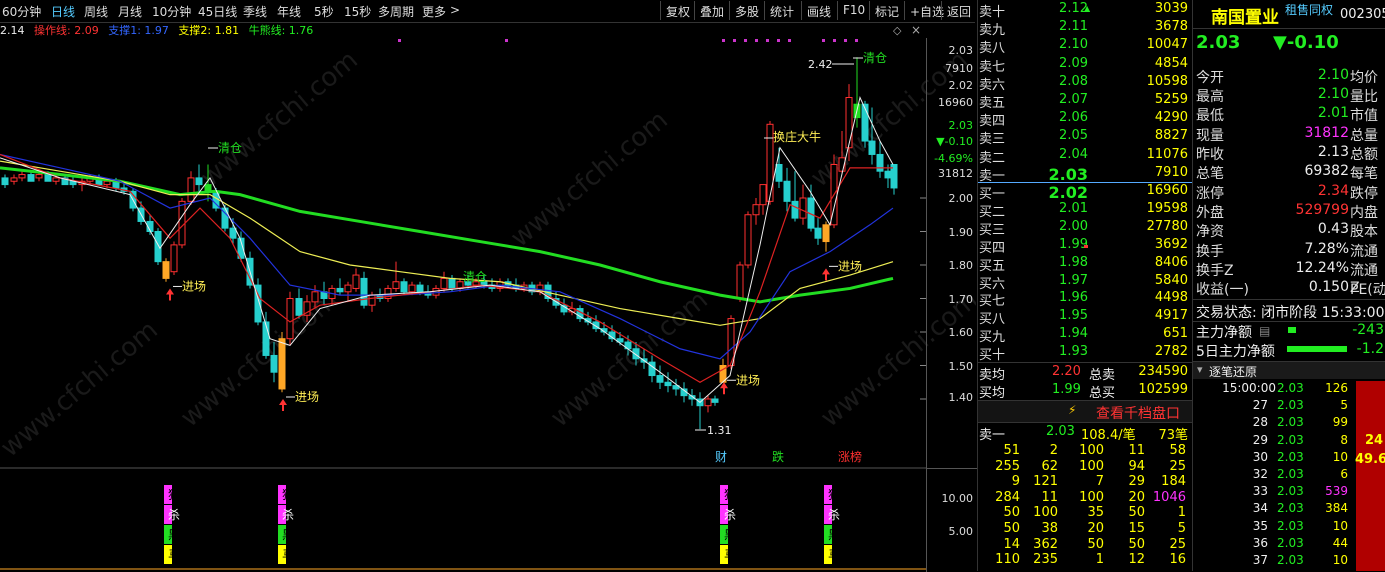  I want to click on quote-row: 净资 0.43 股本, so click(1289, 230).